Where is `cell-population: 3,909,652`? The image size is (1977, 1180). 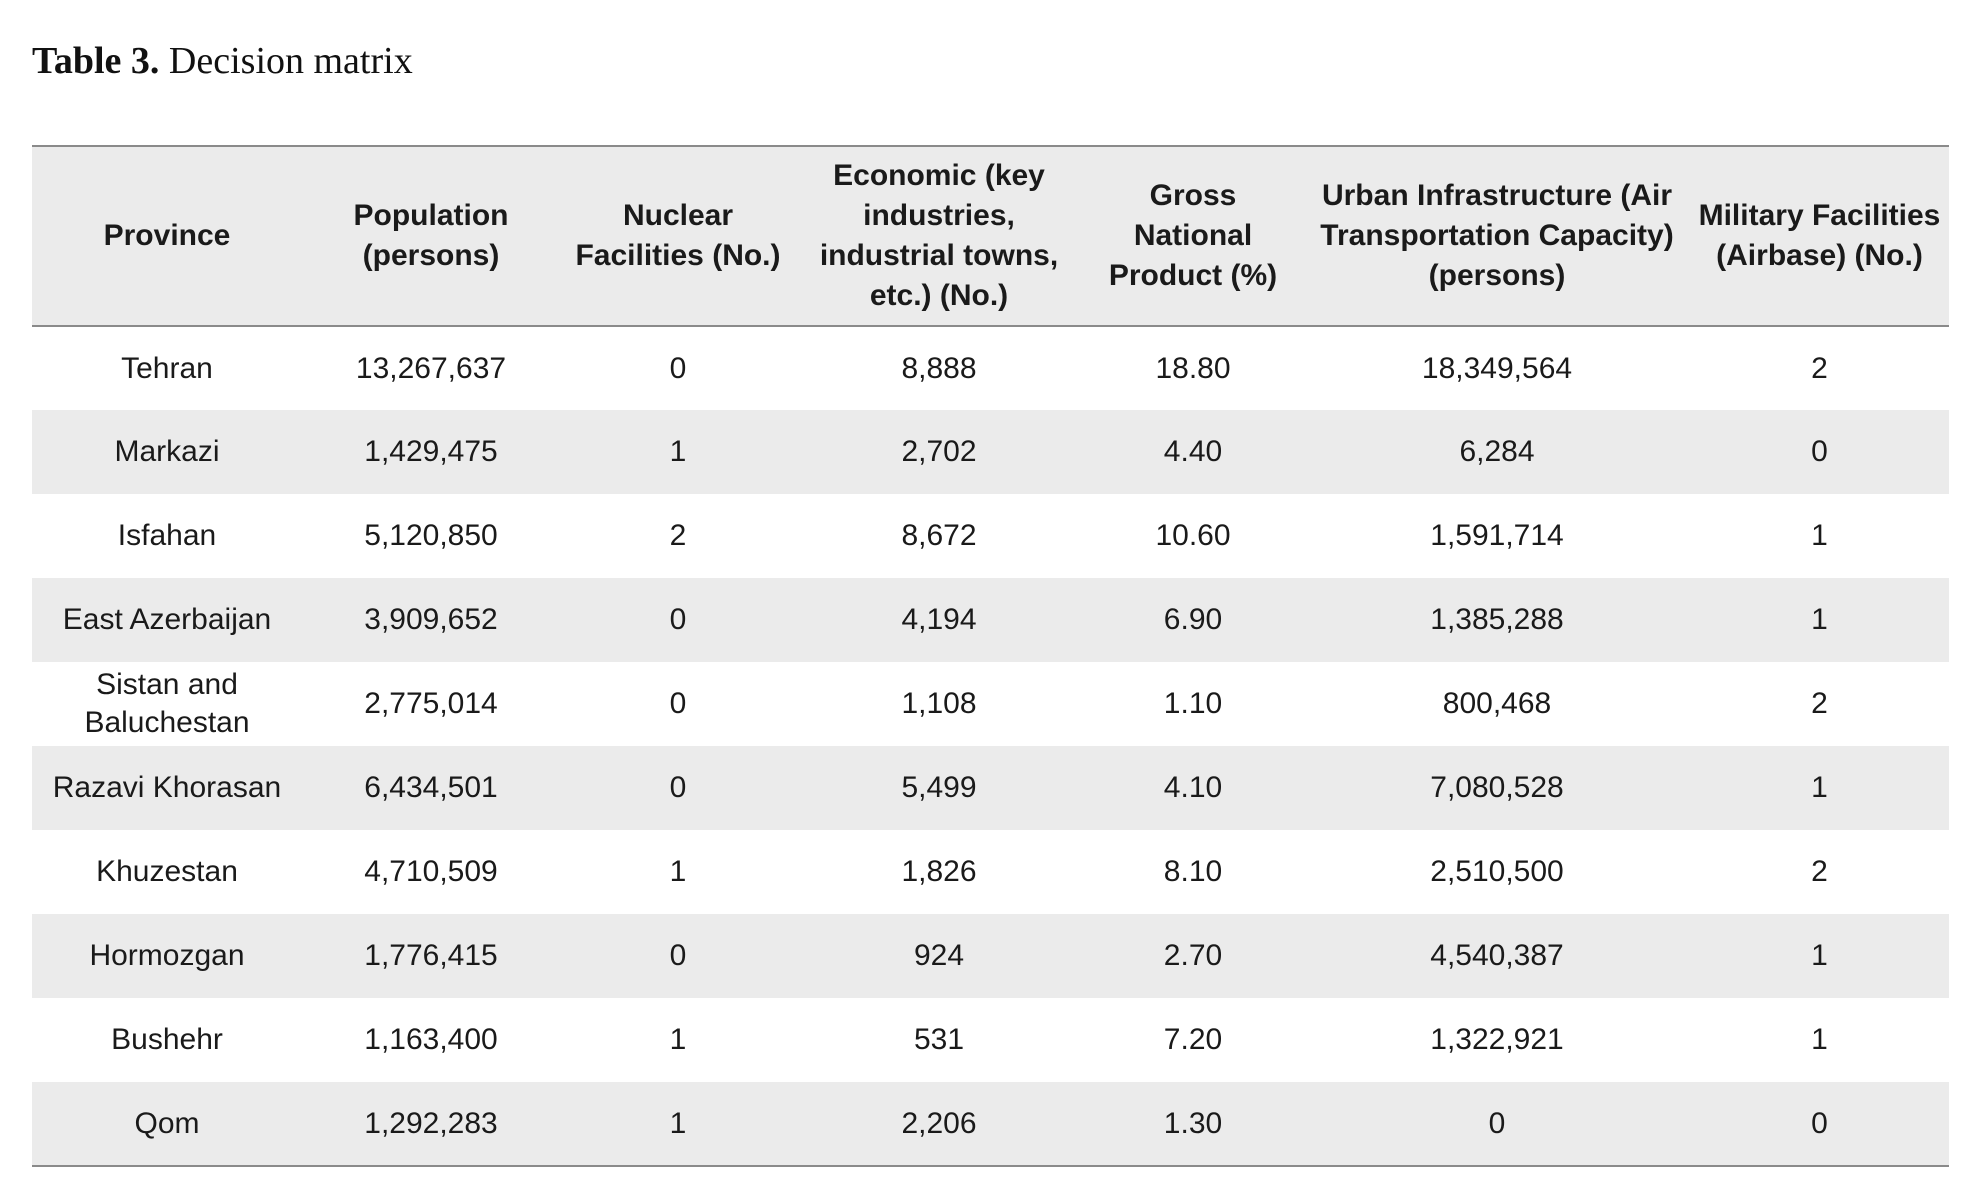 cell-population: 3,909,652 is located at coordinates (431, 619).